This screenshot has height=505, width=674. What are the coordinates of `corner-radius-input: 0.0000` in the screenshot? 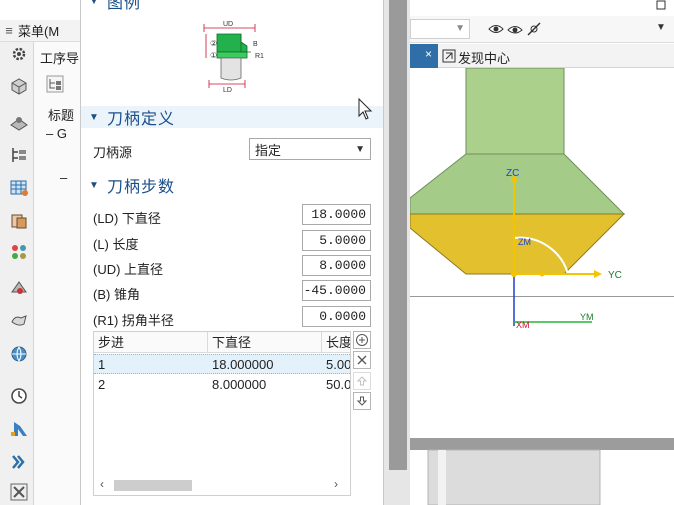 It's located at (336, 316).